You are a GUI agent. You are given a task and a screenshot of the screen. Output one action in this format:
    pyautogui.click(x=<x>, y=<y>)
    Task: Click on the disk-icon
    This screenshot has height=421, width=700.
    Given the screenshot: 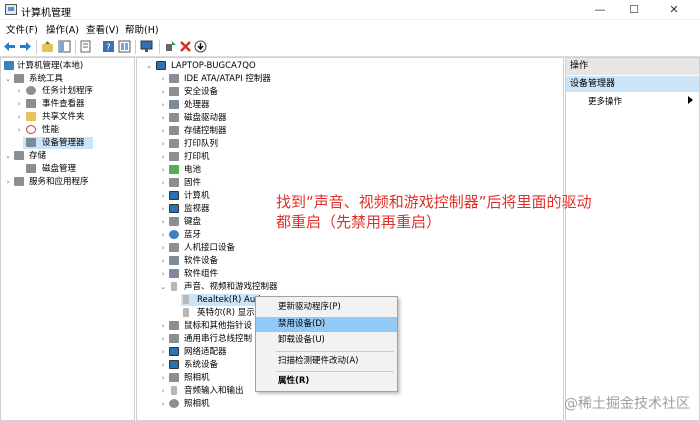 What is the action you would take?
    pyautogui.click(x=31, y=168)
    